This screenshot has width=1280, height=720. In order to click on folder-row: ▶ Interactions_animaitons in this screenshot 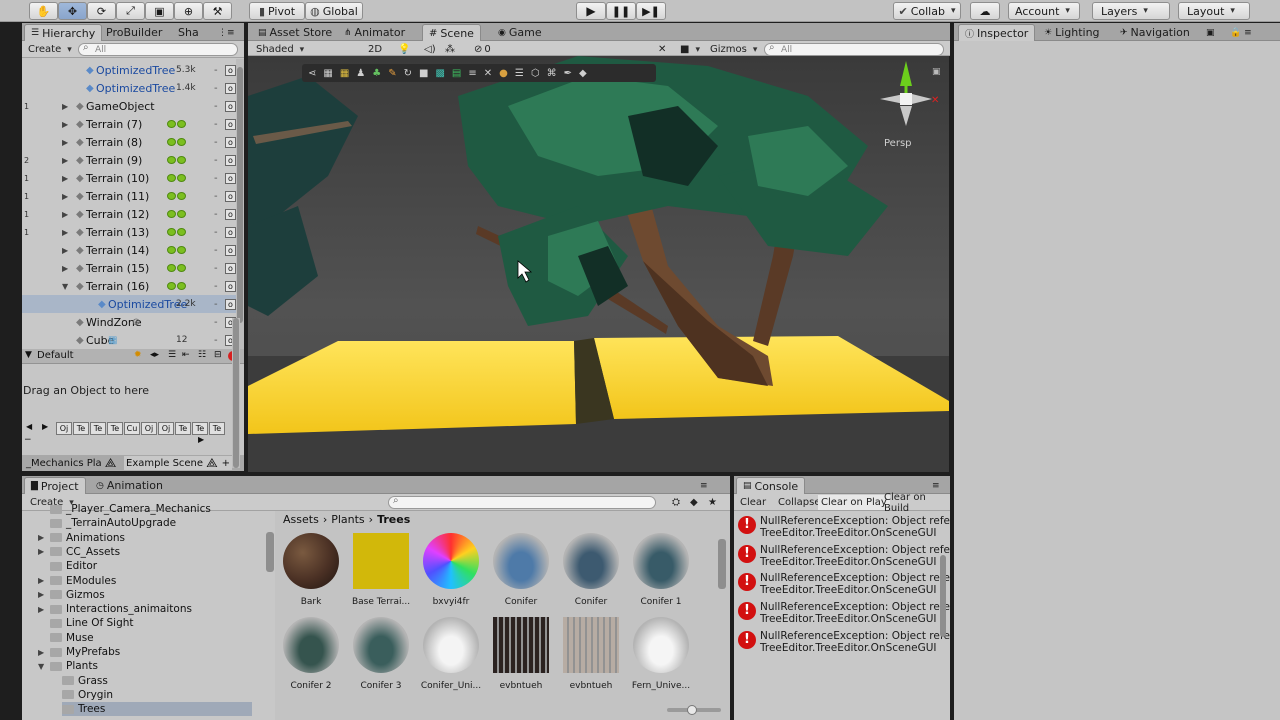, I will do `click(115, 609)`.